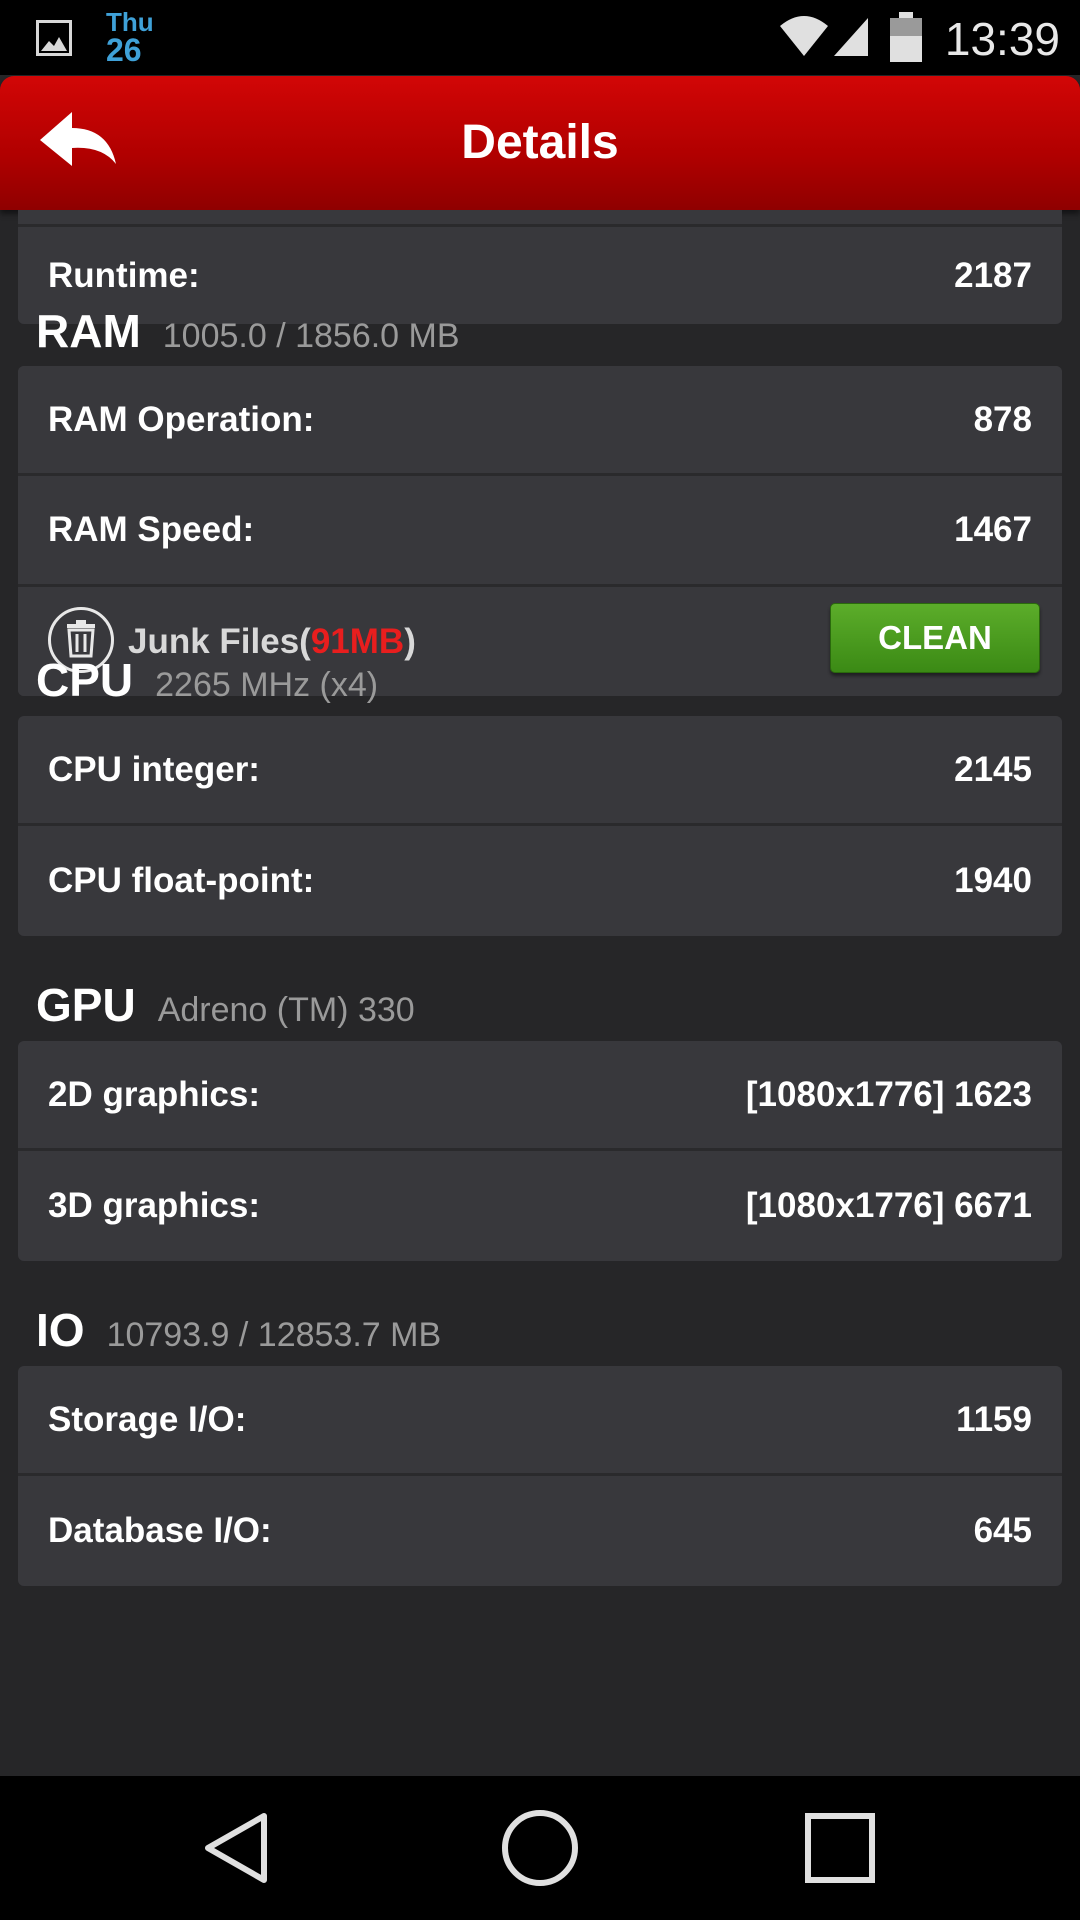 The image size is (1080, 1920). I want to click on navigation-bar, so click(540, 1848).